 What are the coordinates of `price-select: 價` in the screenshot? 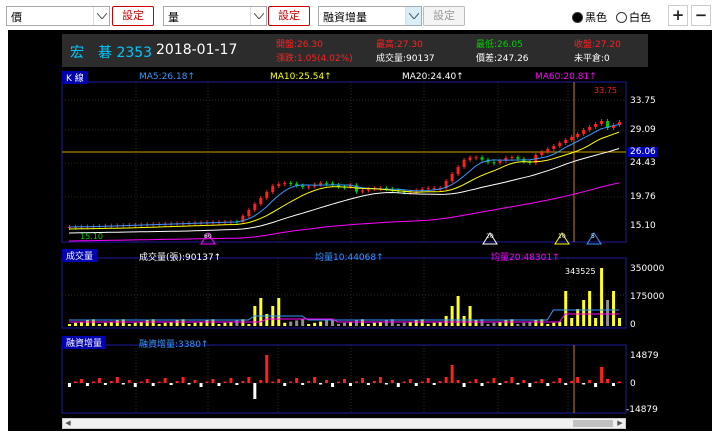 It's located at (58, 16).